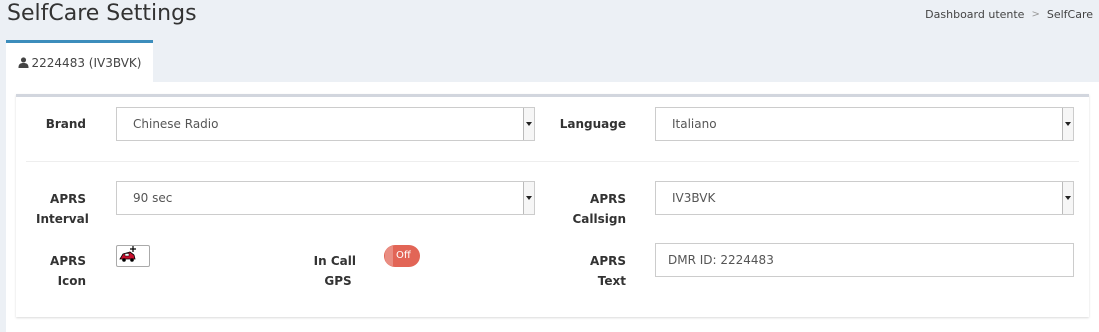  What do you see at coordinates (591, 209) in the screenshot?
I see `aprs-callsign-label: APRS Callsign` at bounding box center [591, 209].